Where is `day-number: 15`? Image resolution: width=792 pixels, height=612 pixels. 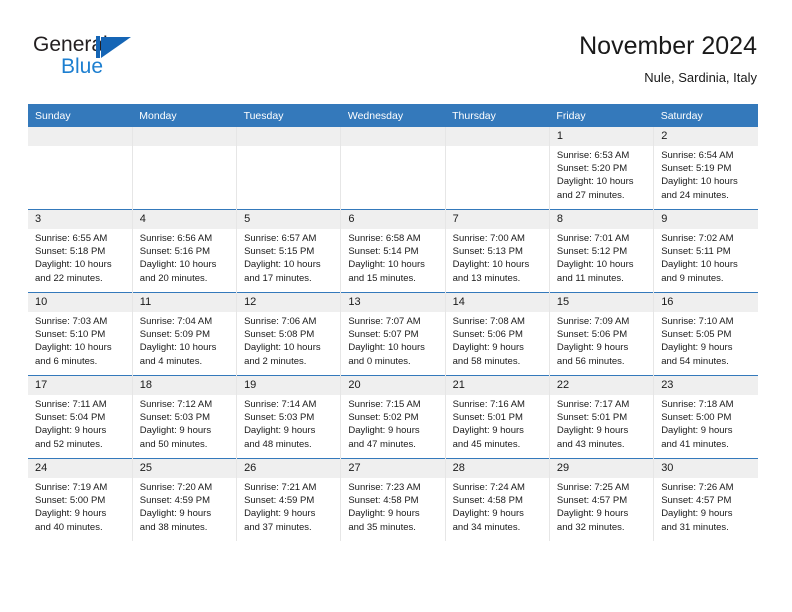
day-number: 15 is located at coordinates (601, 302).